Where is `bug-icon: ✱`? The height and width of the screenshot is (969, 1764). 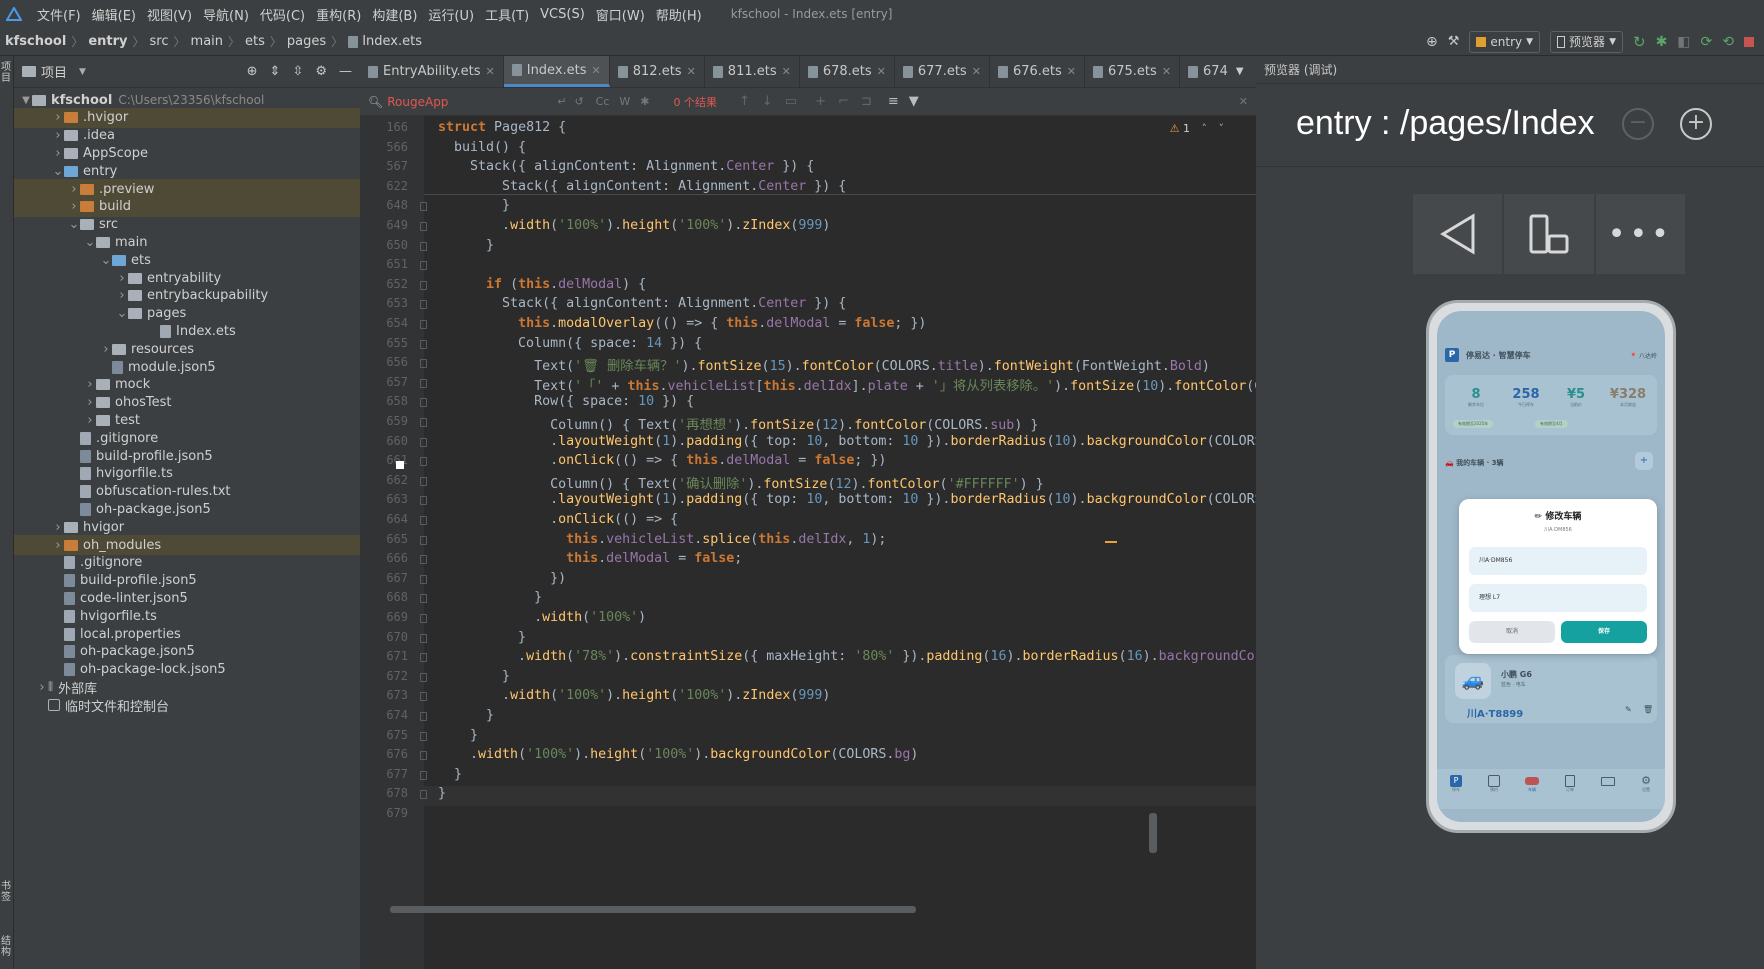
bug-icon: ✱ is located at coordinates (1662, 42).